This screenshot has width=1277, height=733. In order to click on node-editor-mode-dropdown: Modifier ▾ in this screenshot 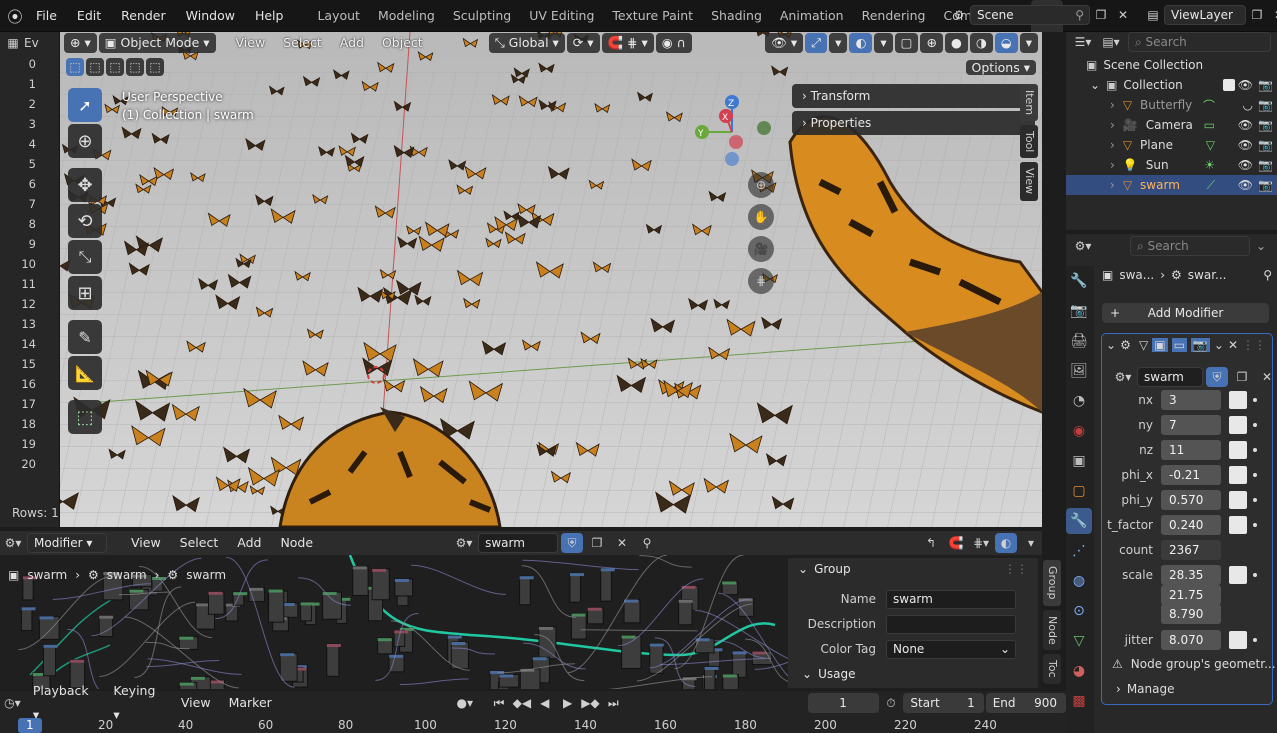, I will do `click(67, 543)`.